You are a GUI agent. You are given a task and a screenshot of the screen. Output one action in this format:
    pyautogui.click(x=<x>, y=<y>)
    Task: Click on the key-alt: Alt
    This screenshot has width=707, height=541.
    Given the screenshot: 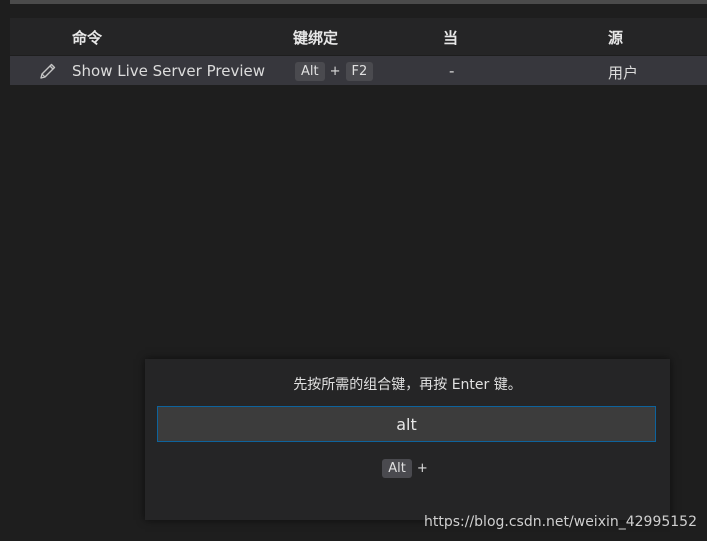 What is the action you would take?
    pyautogui.click(x=310, y=71)
    